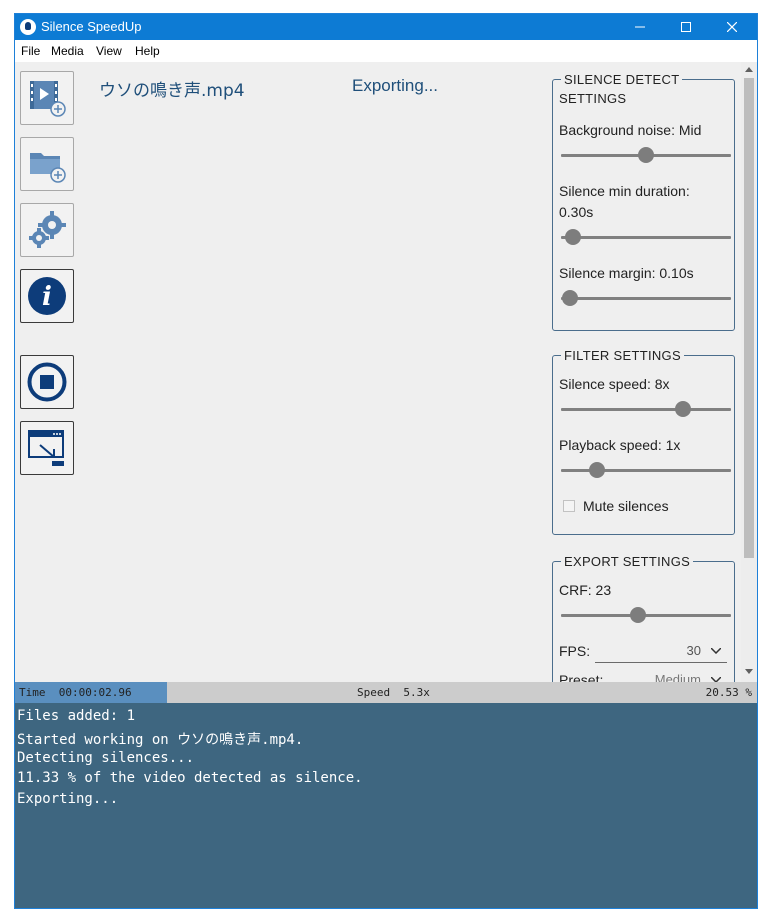  I want to click on open-output-button, so click(47, 448).